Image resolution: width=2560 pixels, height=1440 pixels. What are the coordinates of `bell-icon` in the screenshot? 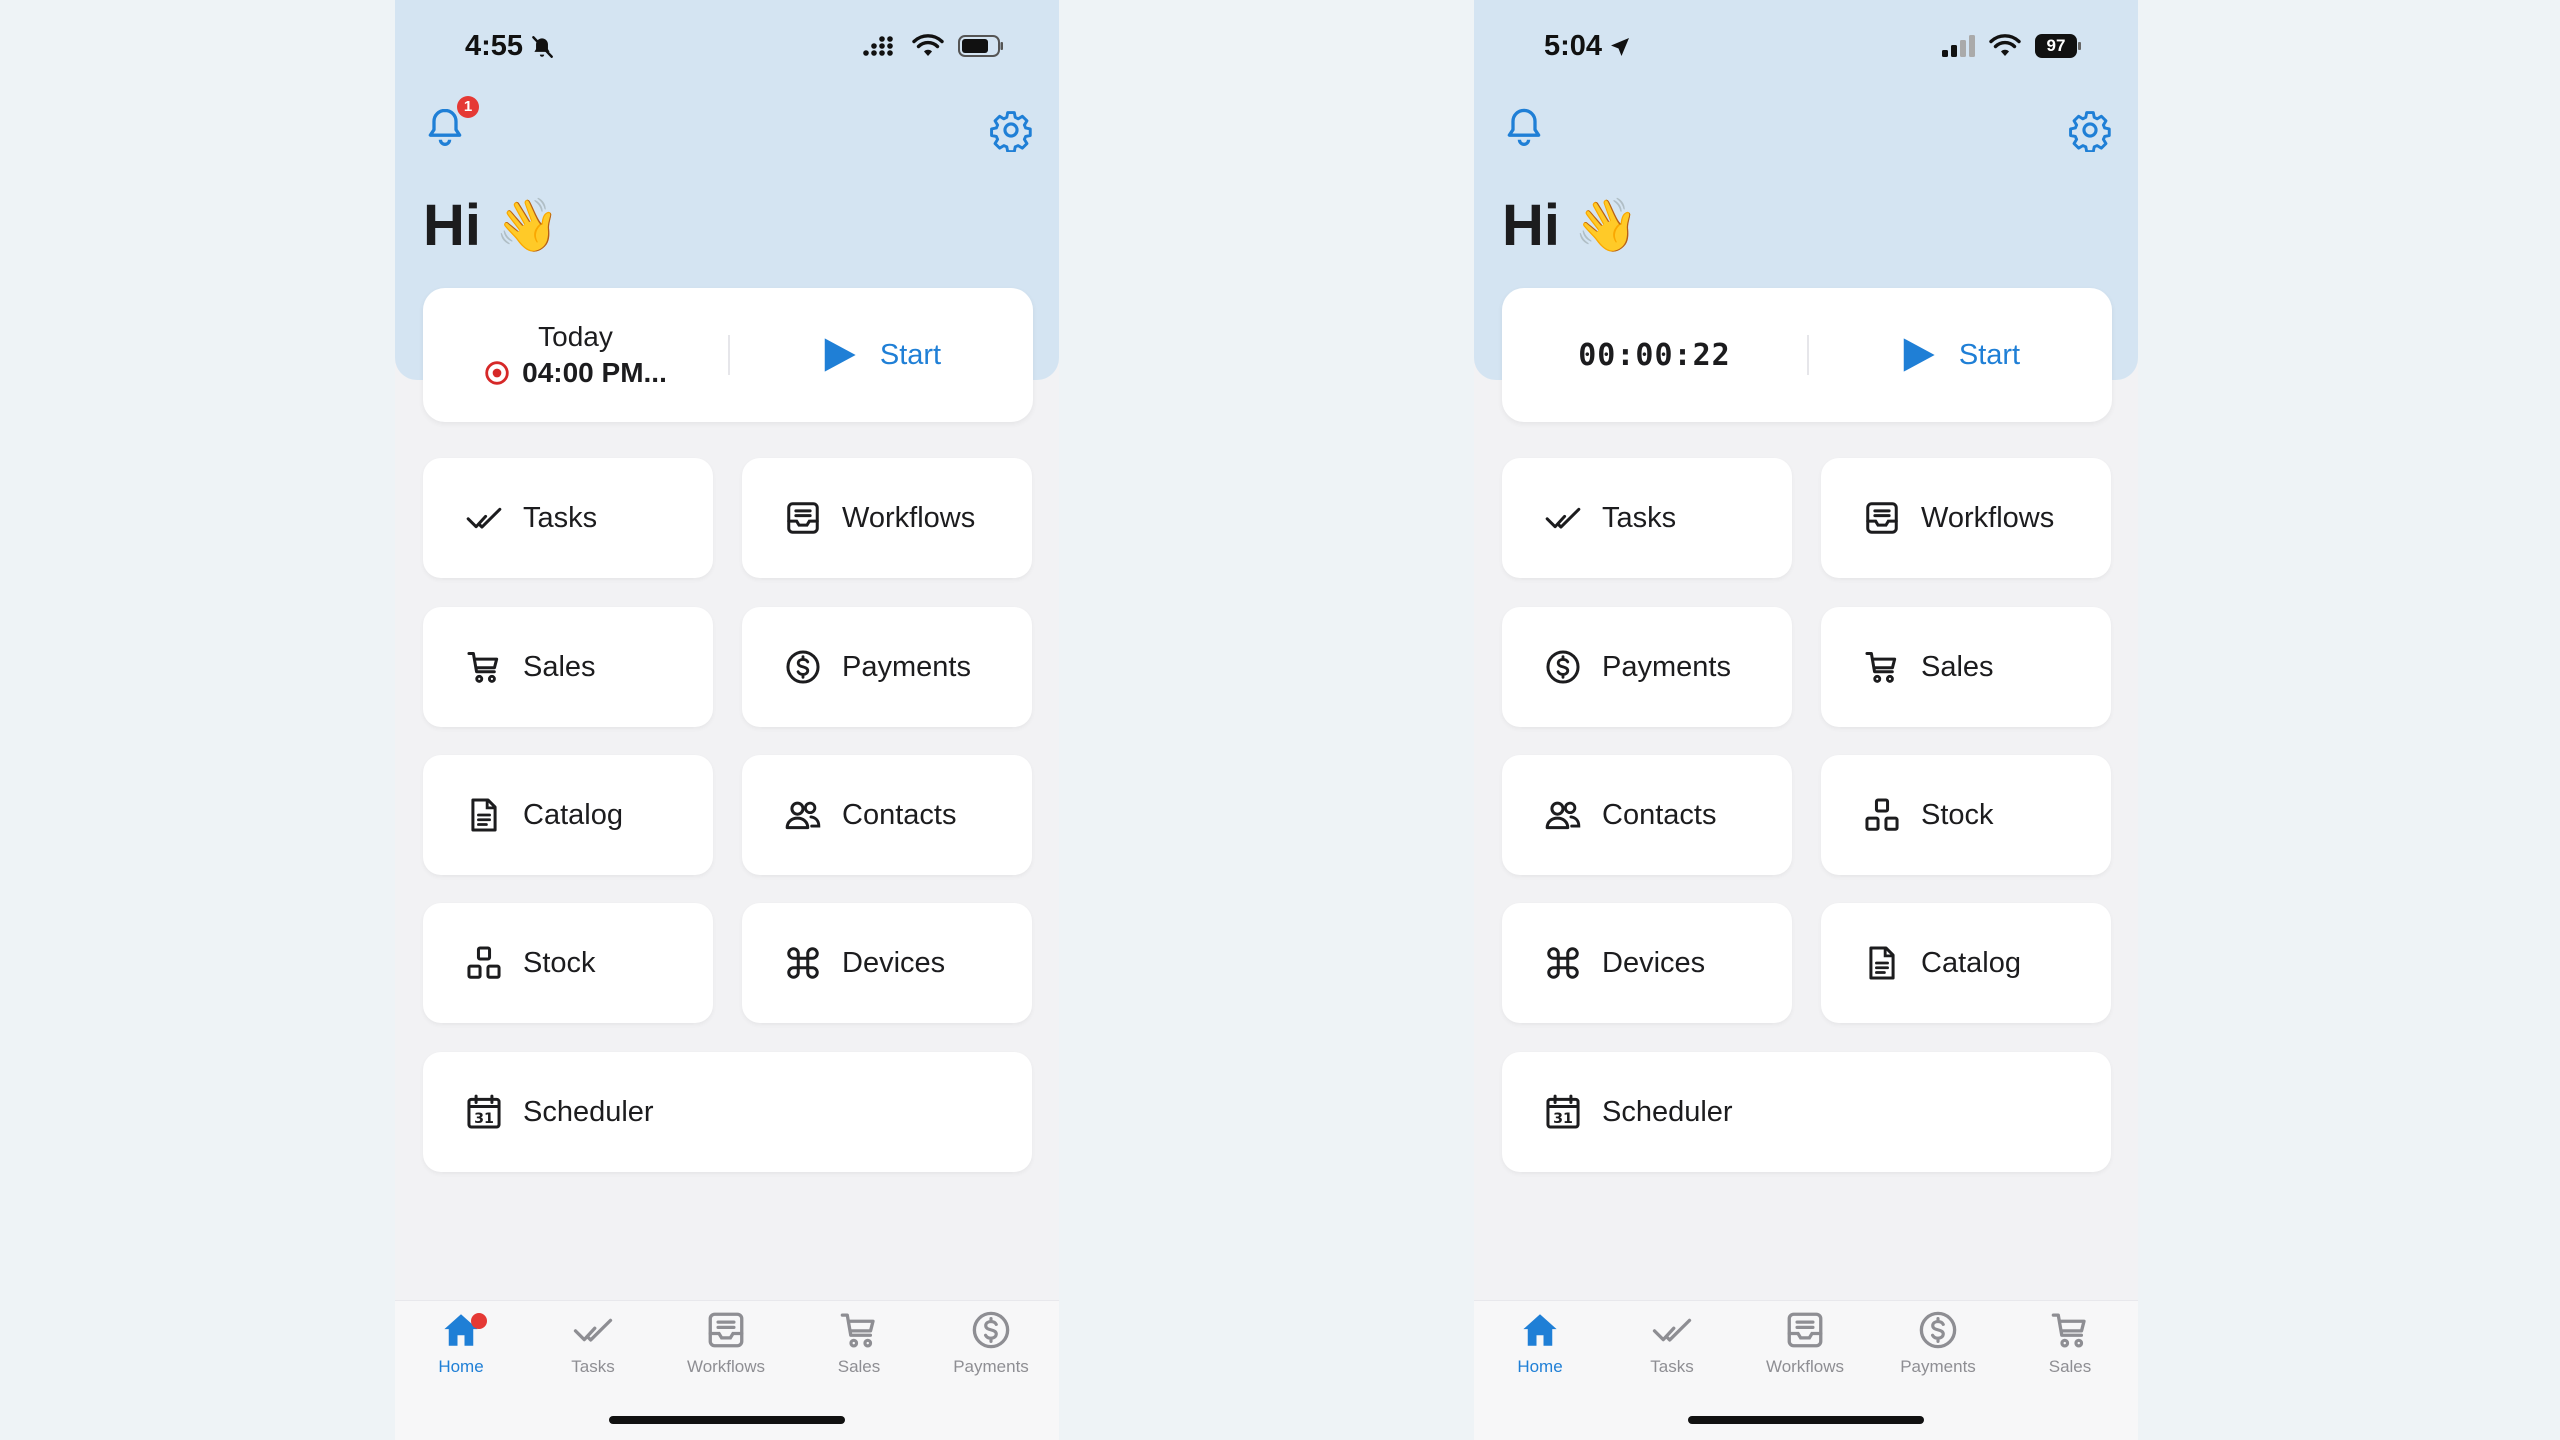 It's located at (1524, 126).